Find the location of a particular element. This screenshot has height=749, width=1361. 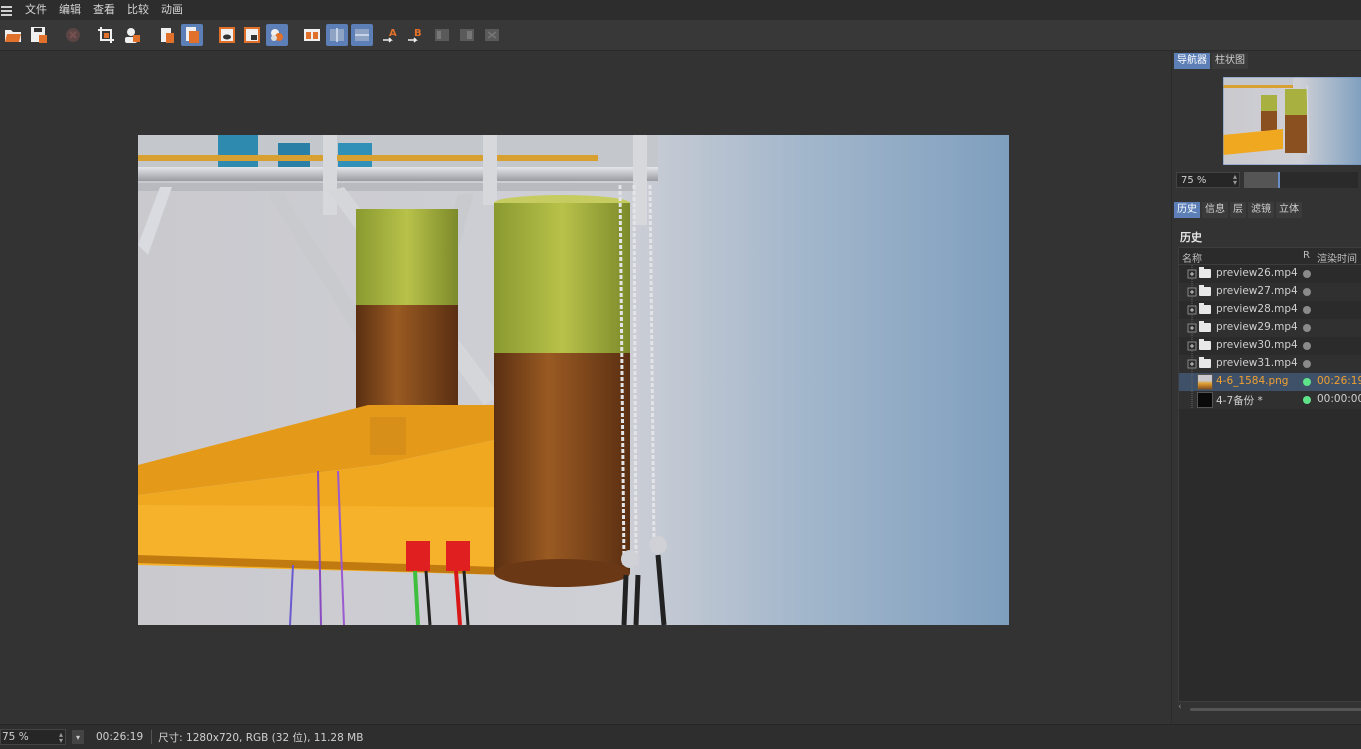

svg-text: B is located at coordinates (418, 33).